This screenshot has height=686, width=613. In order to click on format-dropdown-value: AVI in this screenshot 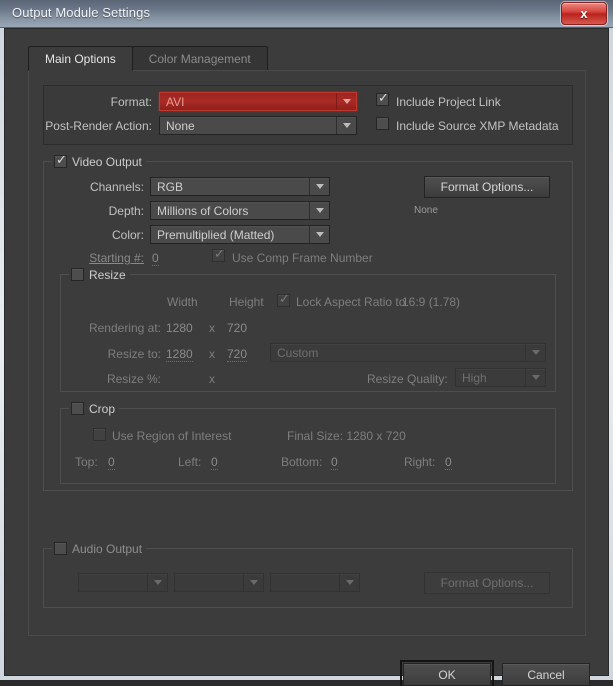, I will do `click(175, 101)`.